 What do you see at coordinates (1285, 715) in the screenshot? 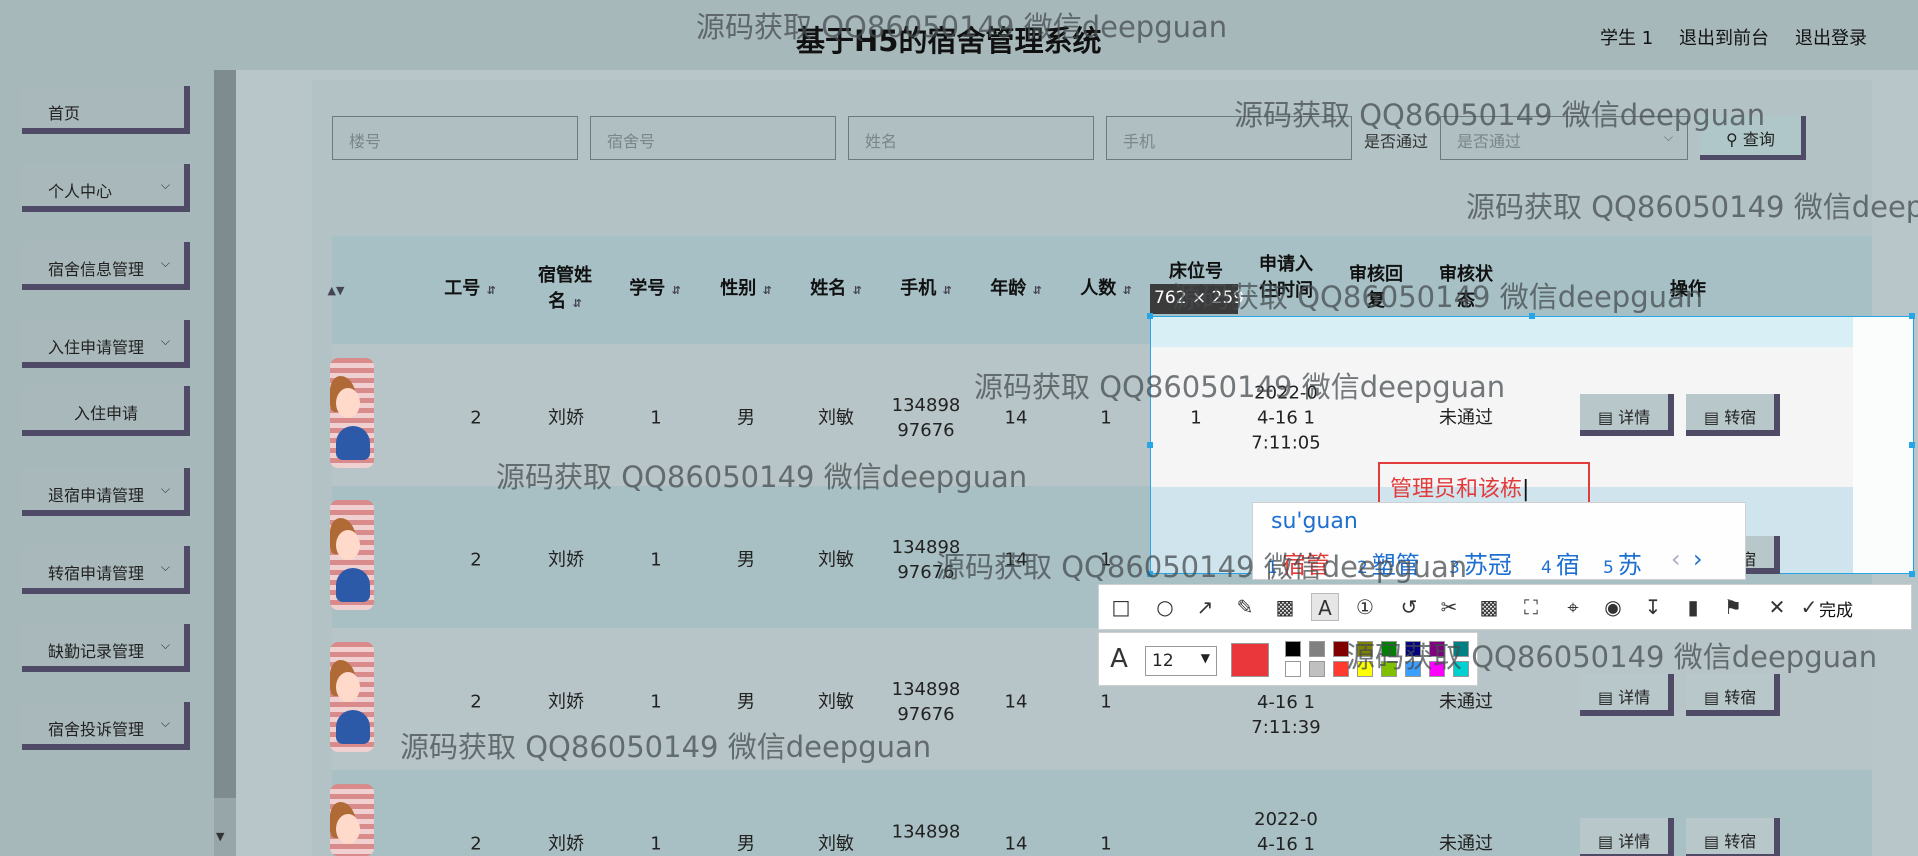
I see `cell-apply-time: 4-16 1 7:11:39` at bounding box center [1285, 715].